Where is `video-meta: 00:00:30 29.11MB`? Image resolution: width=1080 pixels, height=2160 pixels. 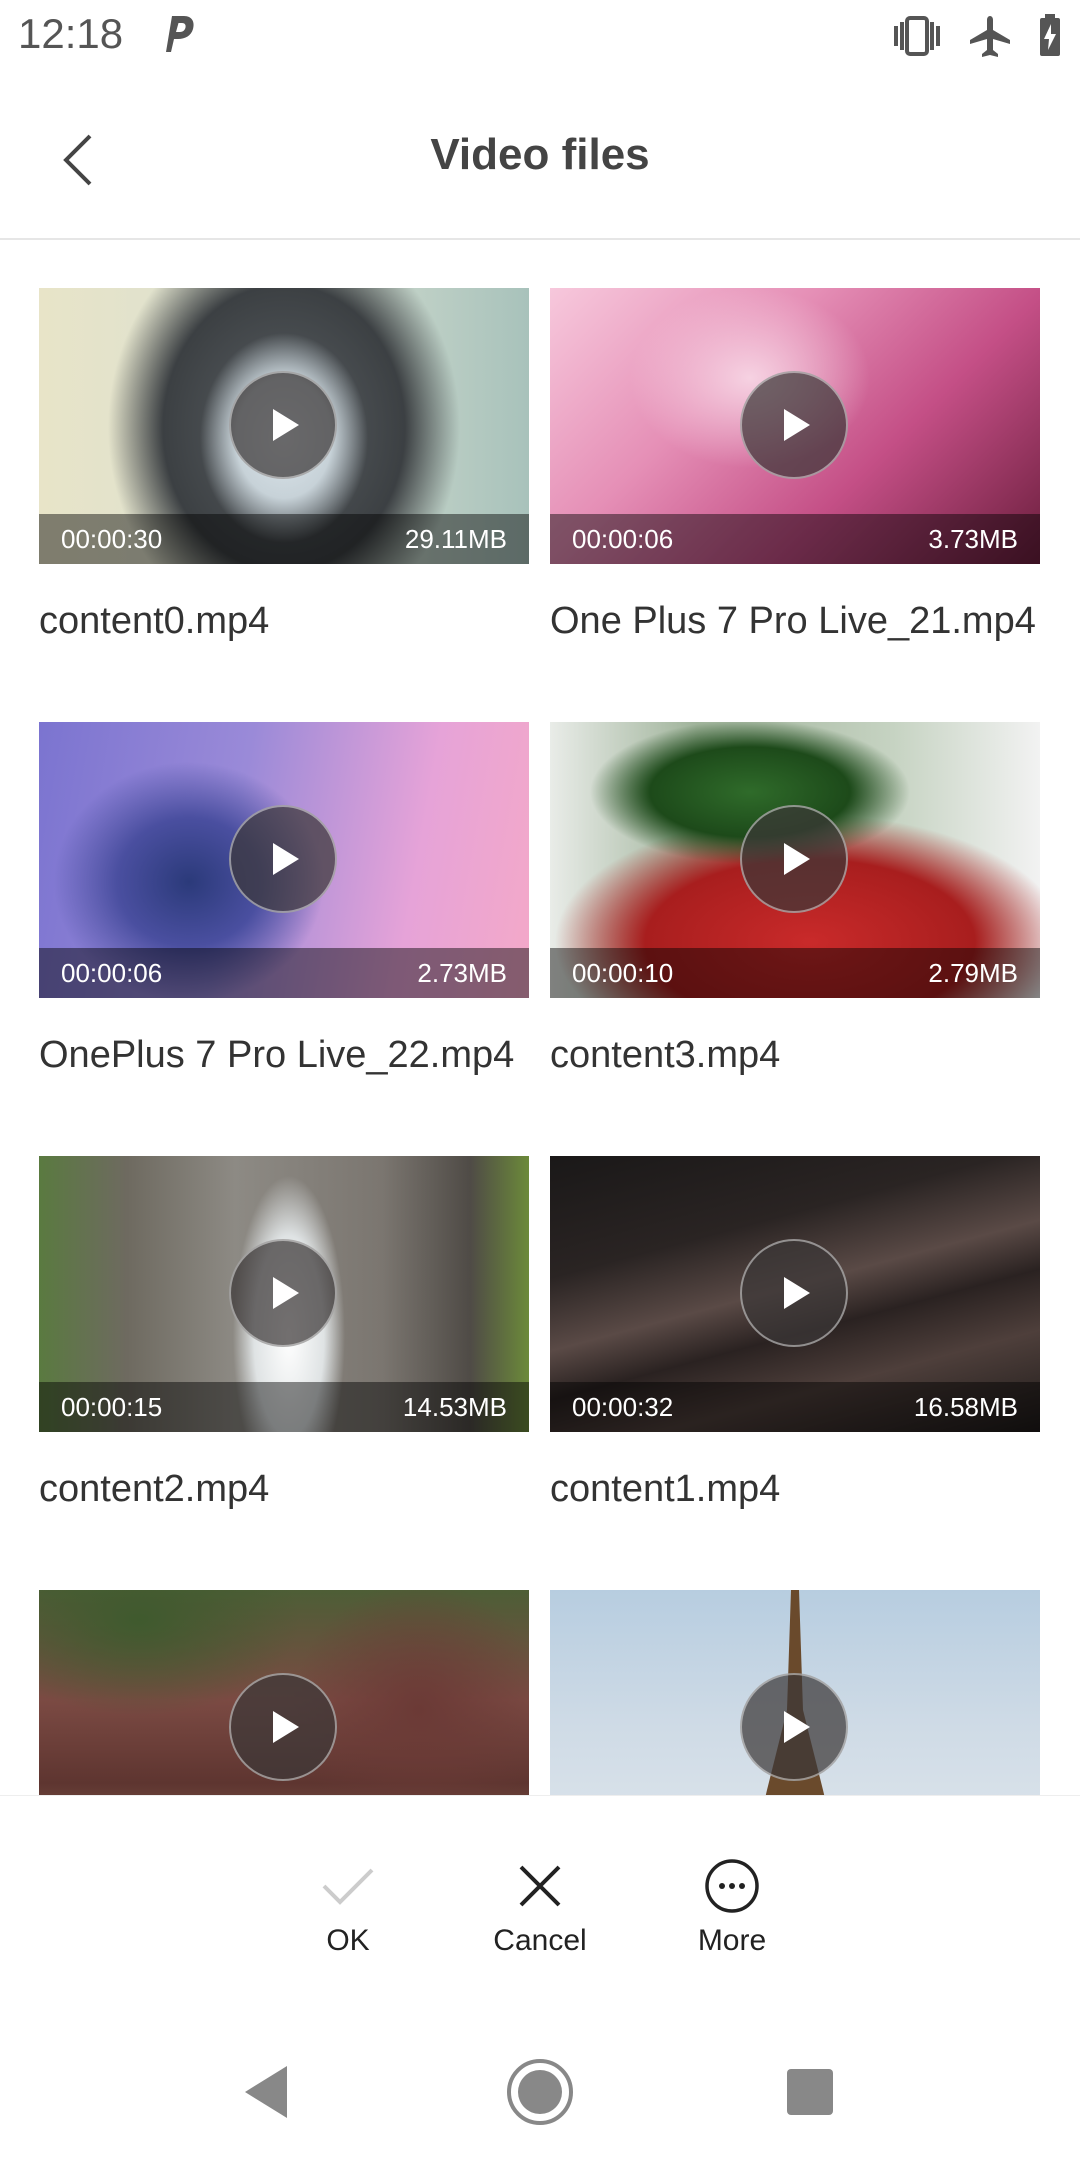 video-meta: 00:00:30 29.11MB is located at coordinates (284, 539).